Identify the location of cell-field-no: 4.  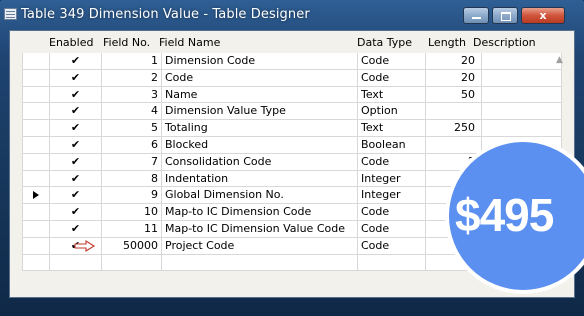
(132, 112).